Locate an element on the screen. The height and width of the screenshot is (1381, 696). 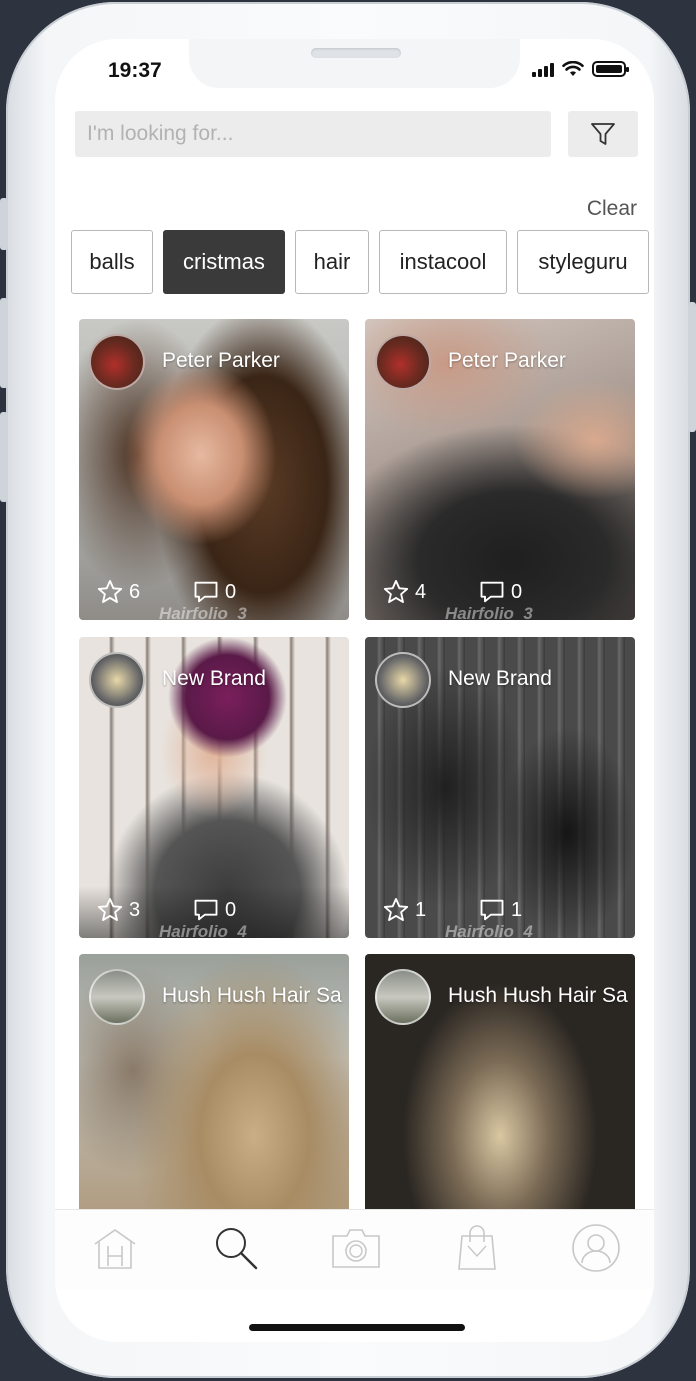
tab-camera is located at coordinates (356, 1248).